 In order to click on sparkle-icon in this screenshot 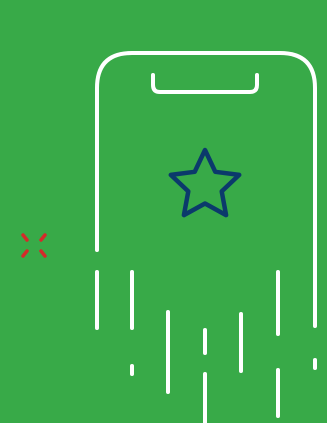, I will do `click(34, 245)`.